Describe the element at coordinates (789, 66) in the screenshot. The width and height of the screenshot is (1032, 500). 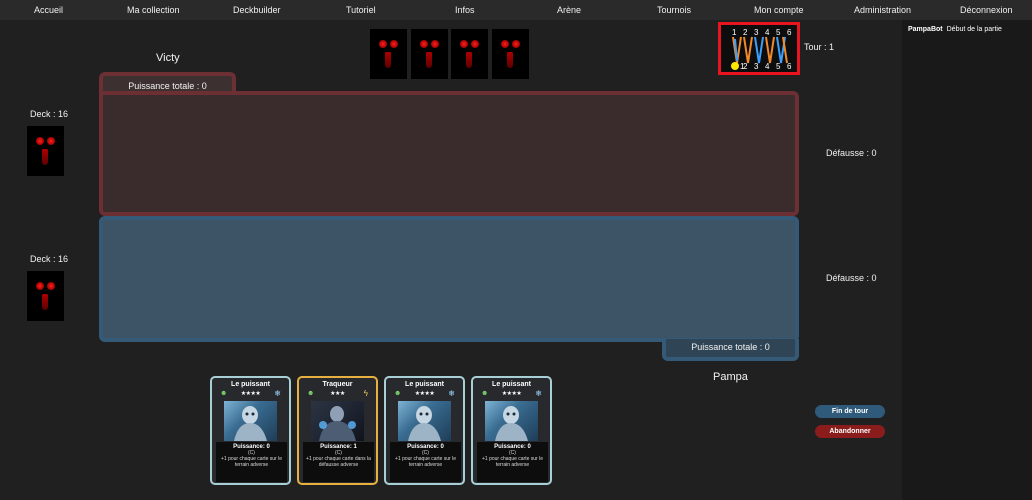
I see `tracker-bottom-6: 6` at that location.